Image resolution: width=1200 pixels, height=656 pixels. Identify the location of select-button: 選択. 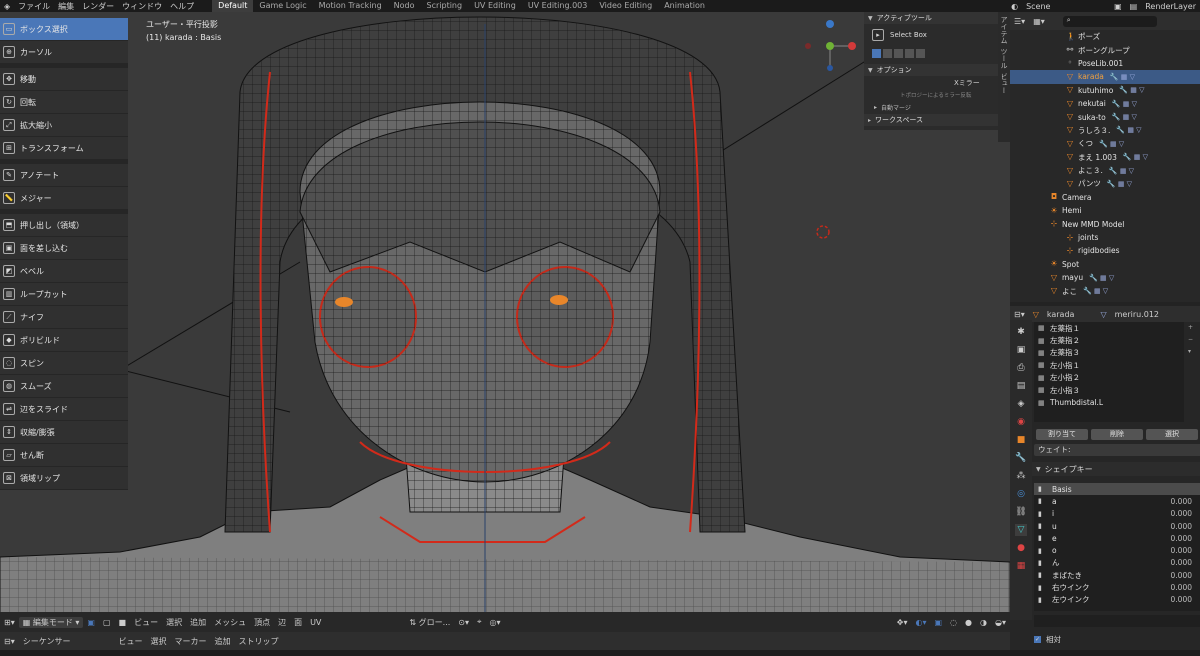
(1172, 434).